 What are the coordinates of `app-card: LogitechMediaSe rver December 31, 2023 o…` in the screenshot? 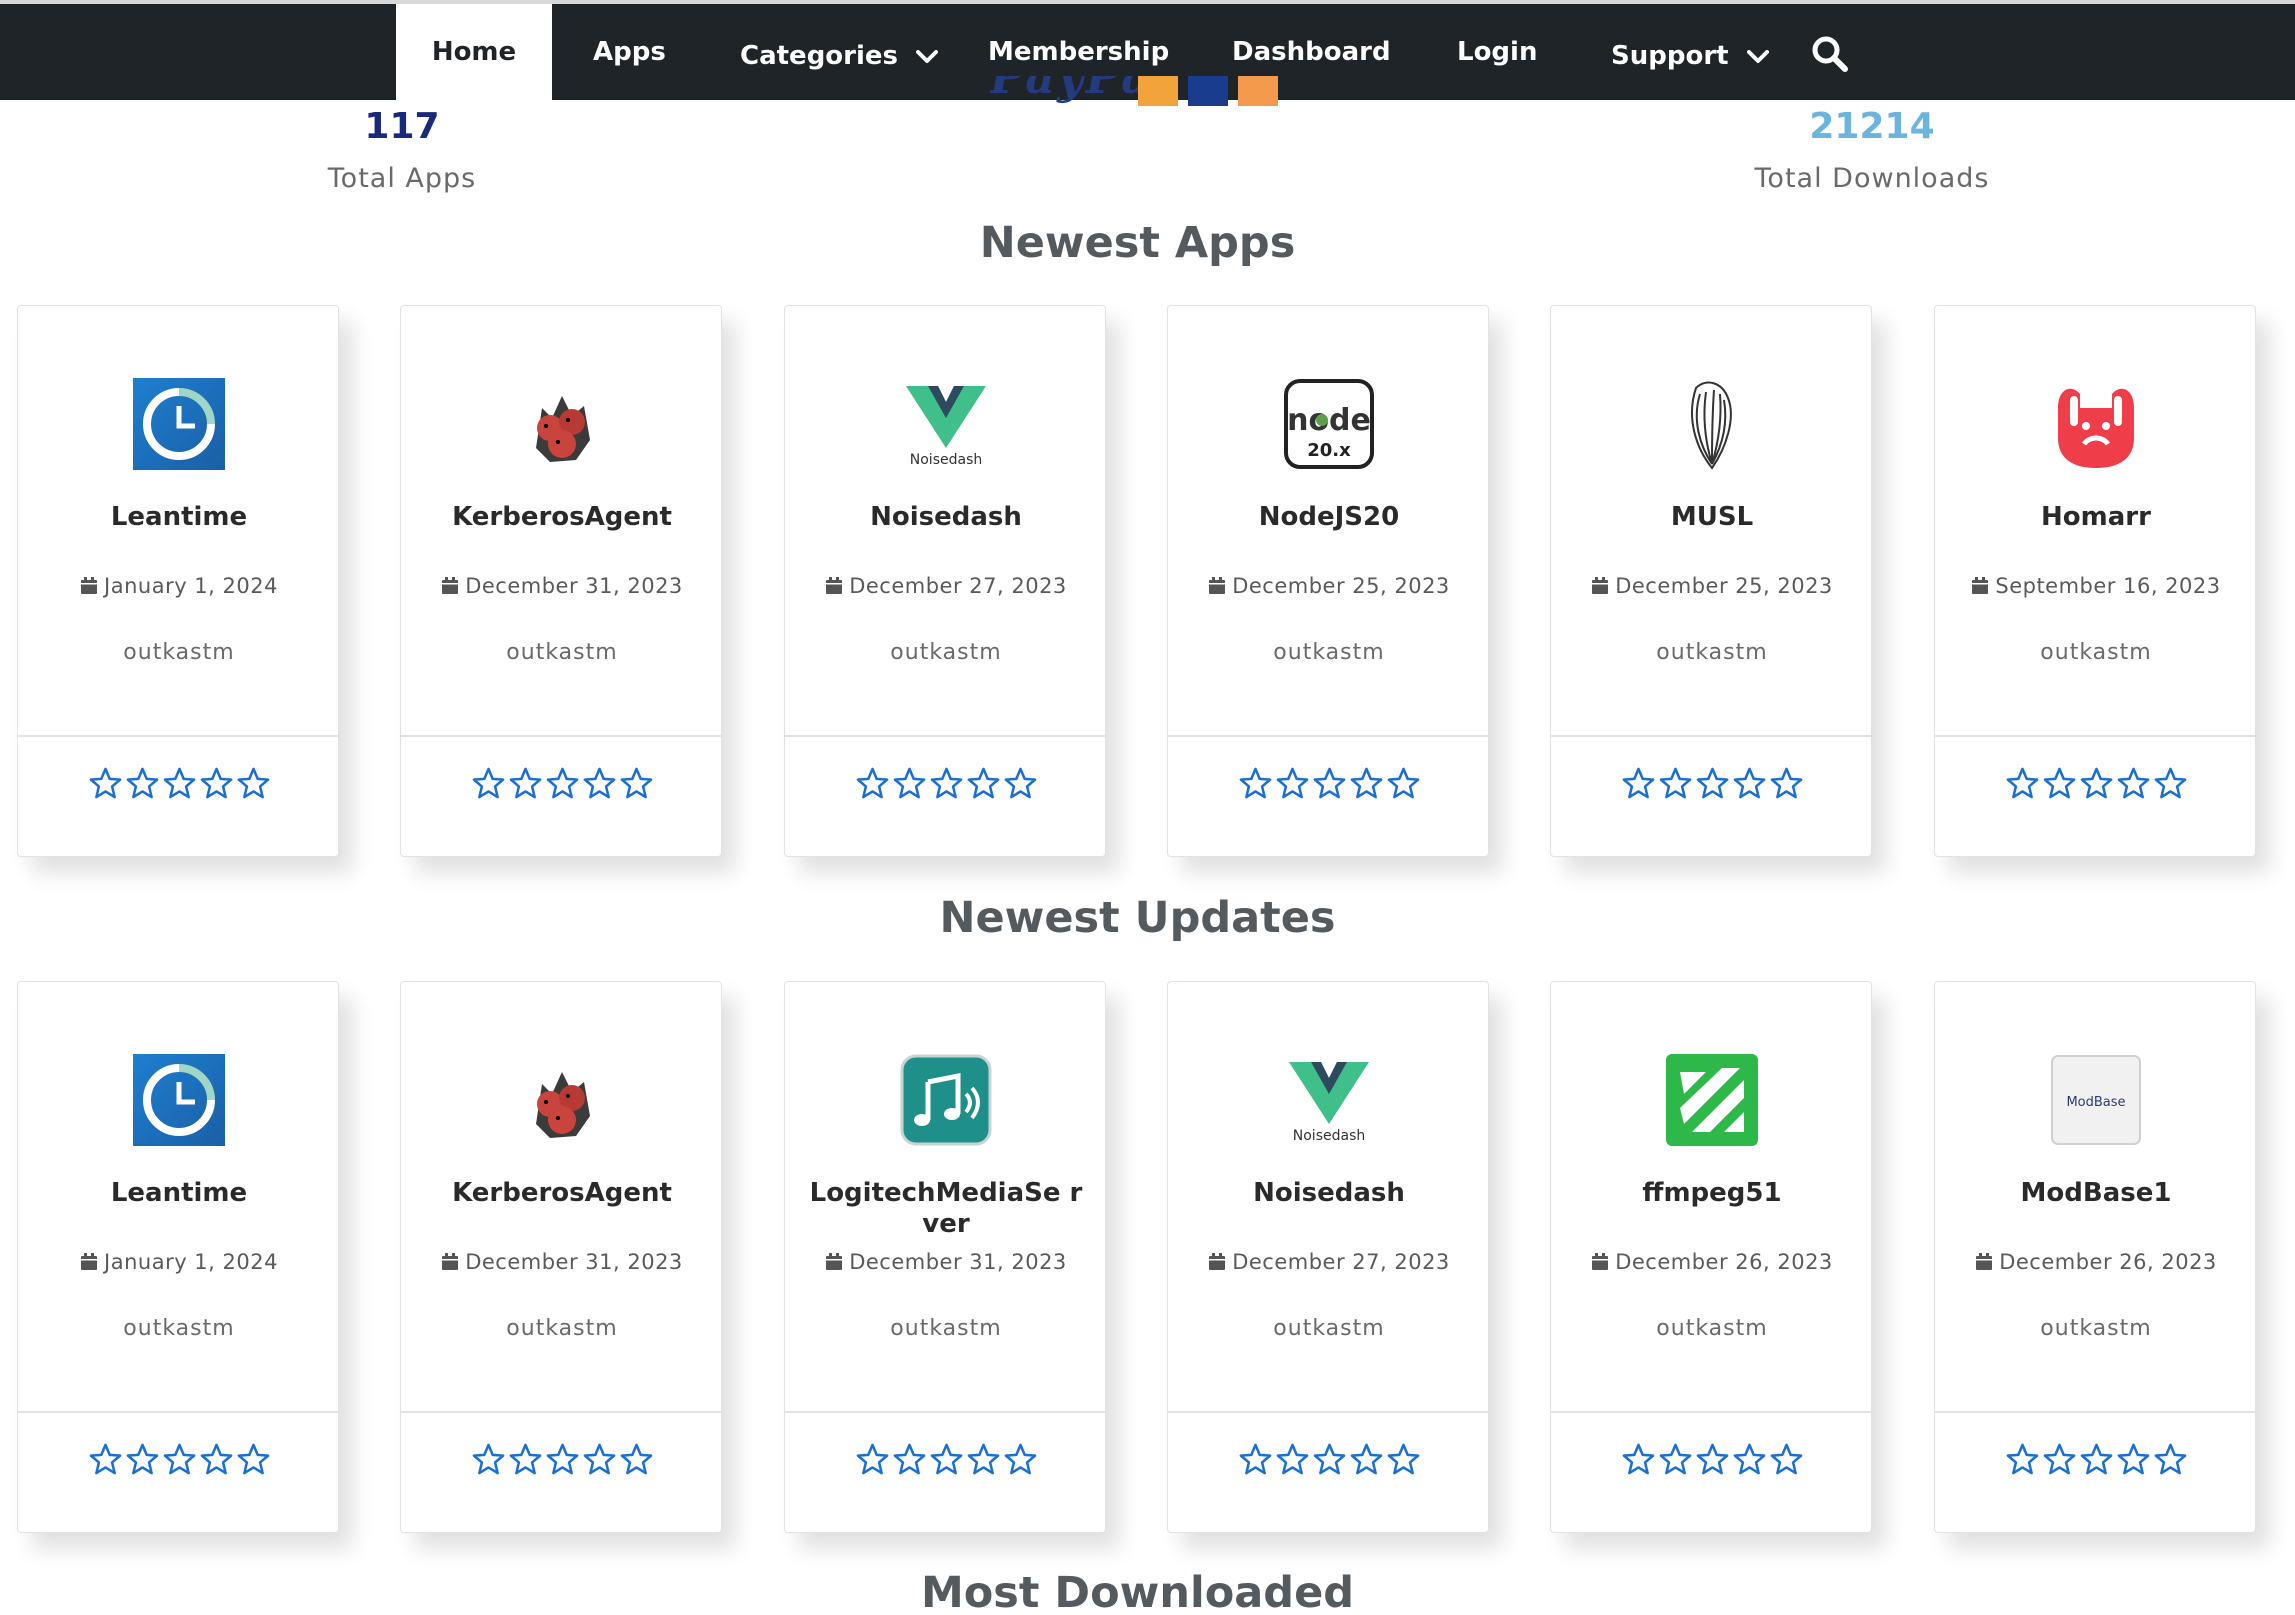 It's located at (945, 1257).